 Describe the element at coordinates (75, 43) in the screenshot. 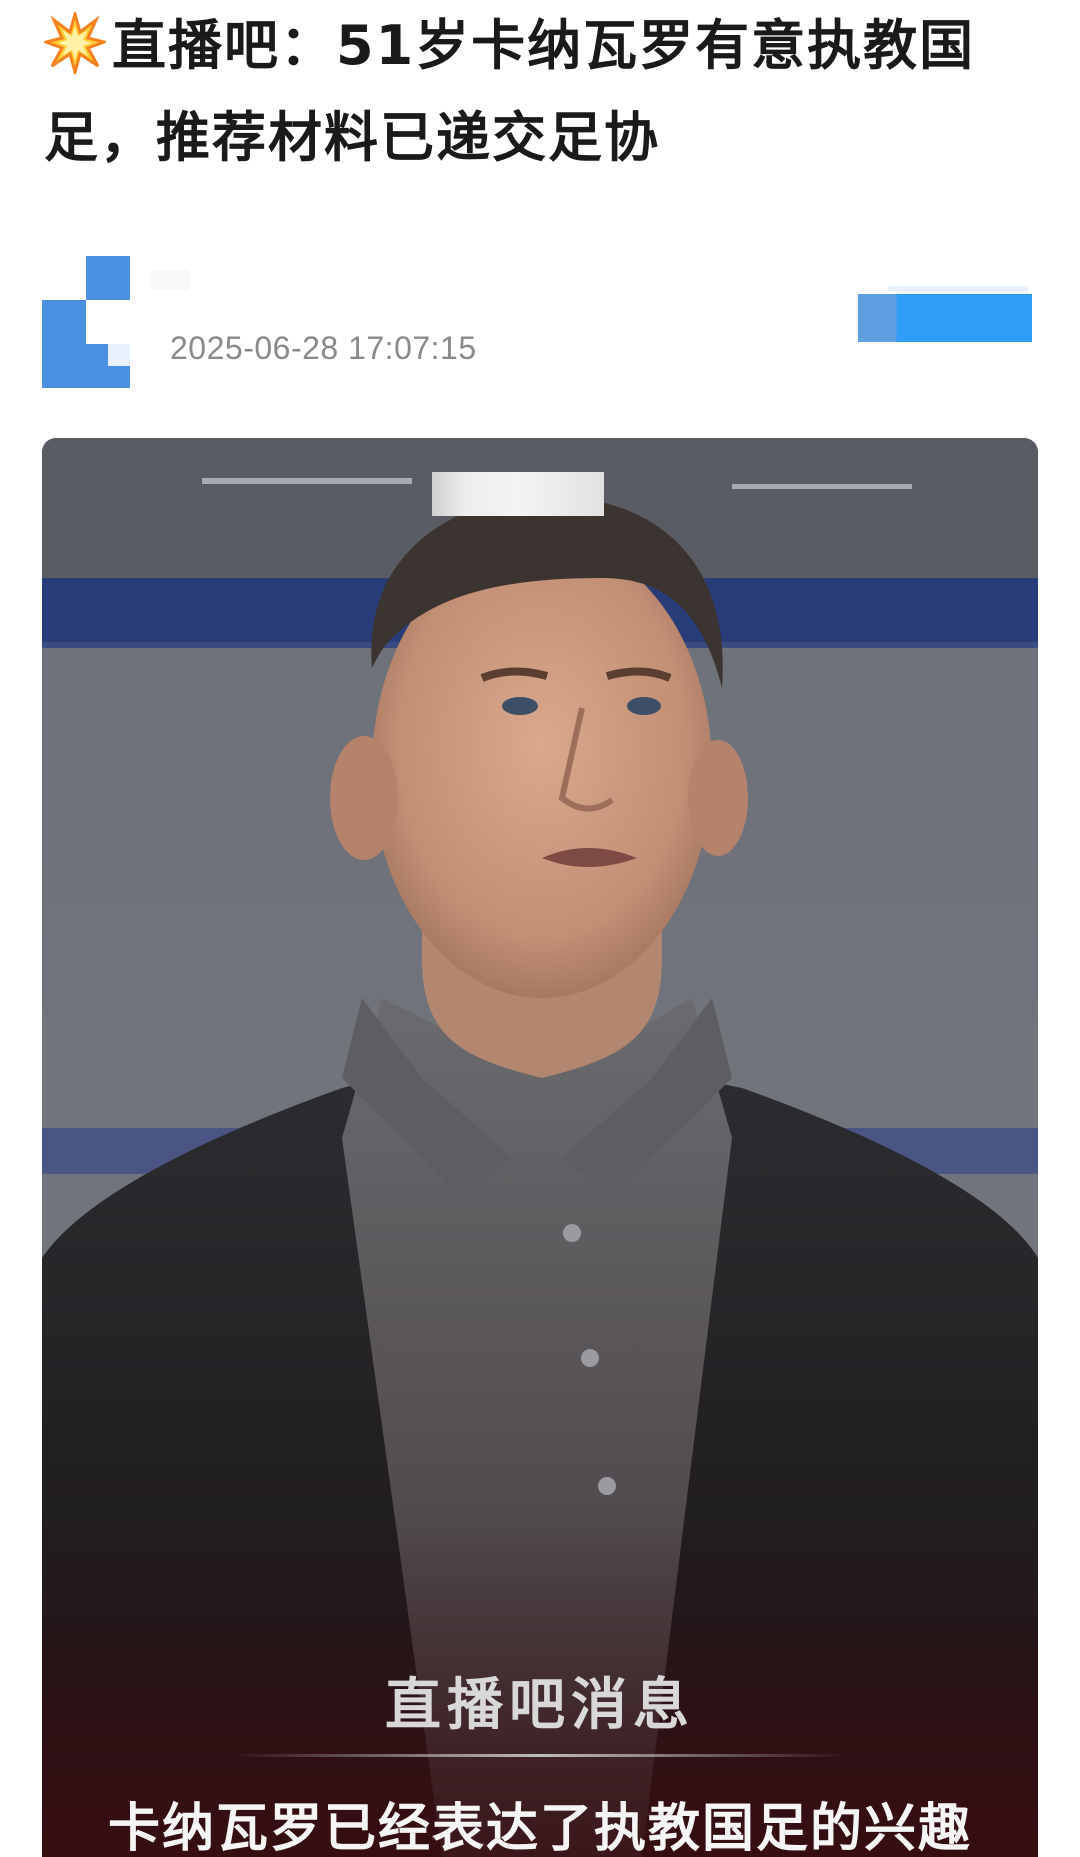

I see `collision-burst-icon` at that location.